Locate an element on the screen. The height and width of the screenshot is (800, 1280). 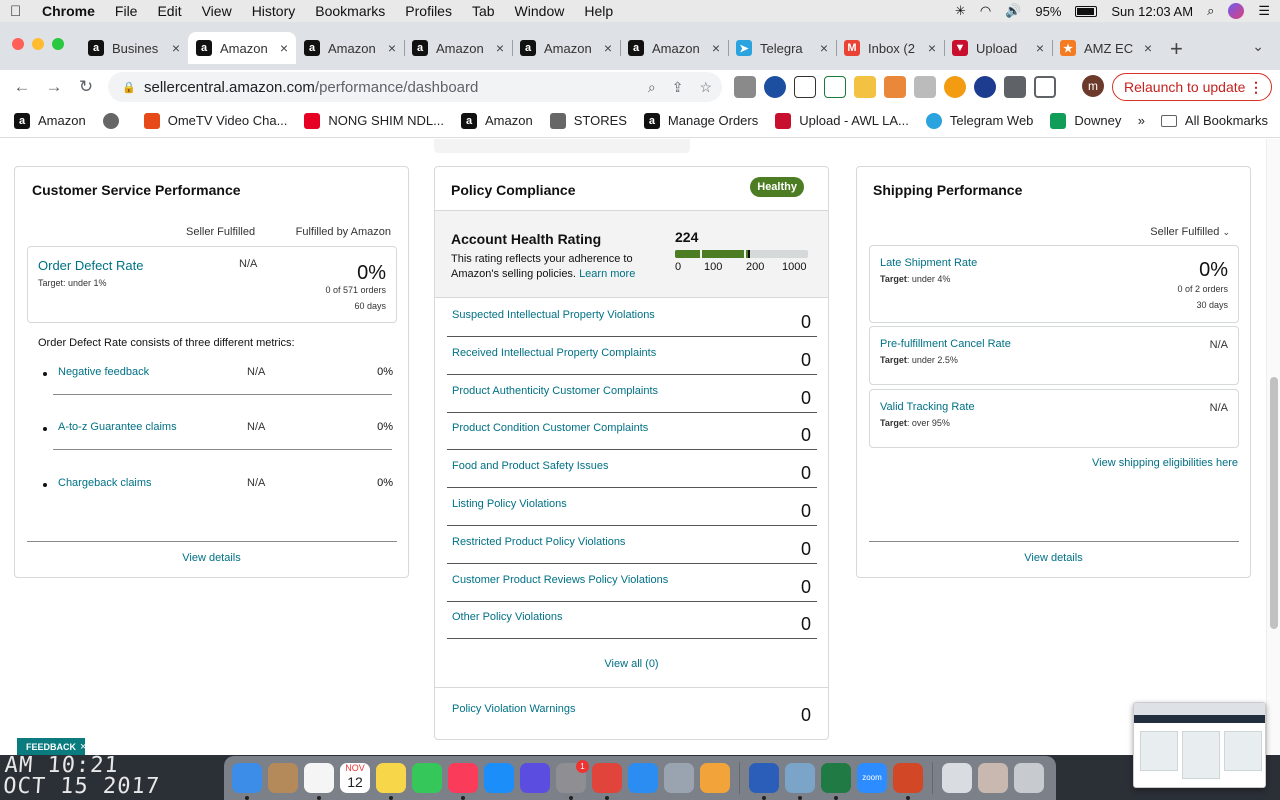
extension-plus-icon is located at coordinates (865, 87).